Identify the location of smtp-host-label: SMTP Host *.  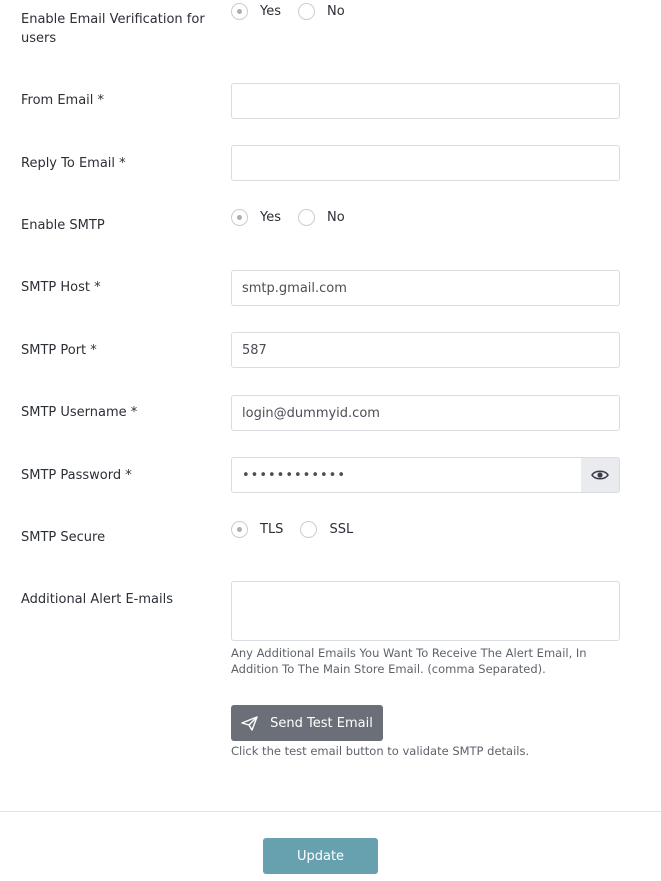
(61, 287).